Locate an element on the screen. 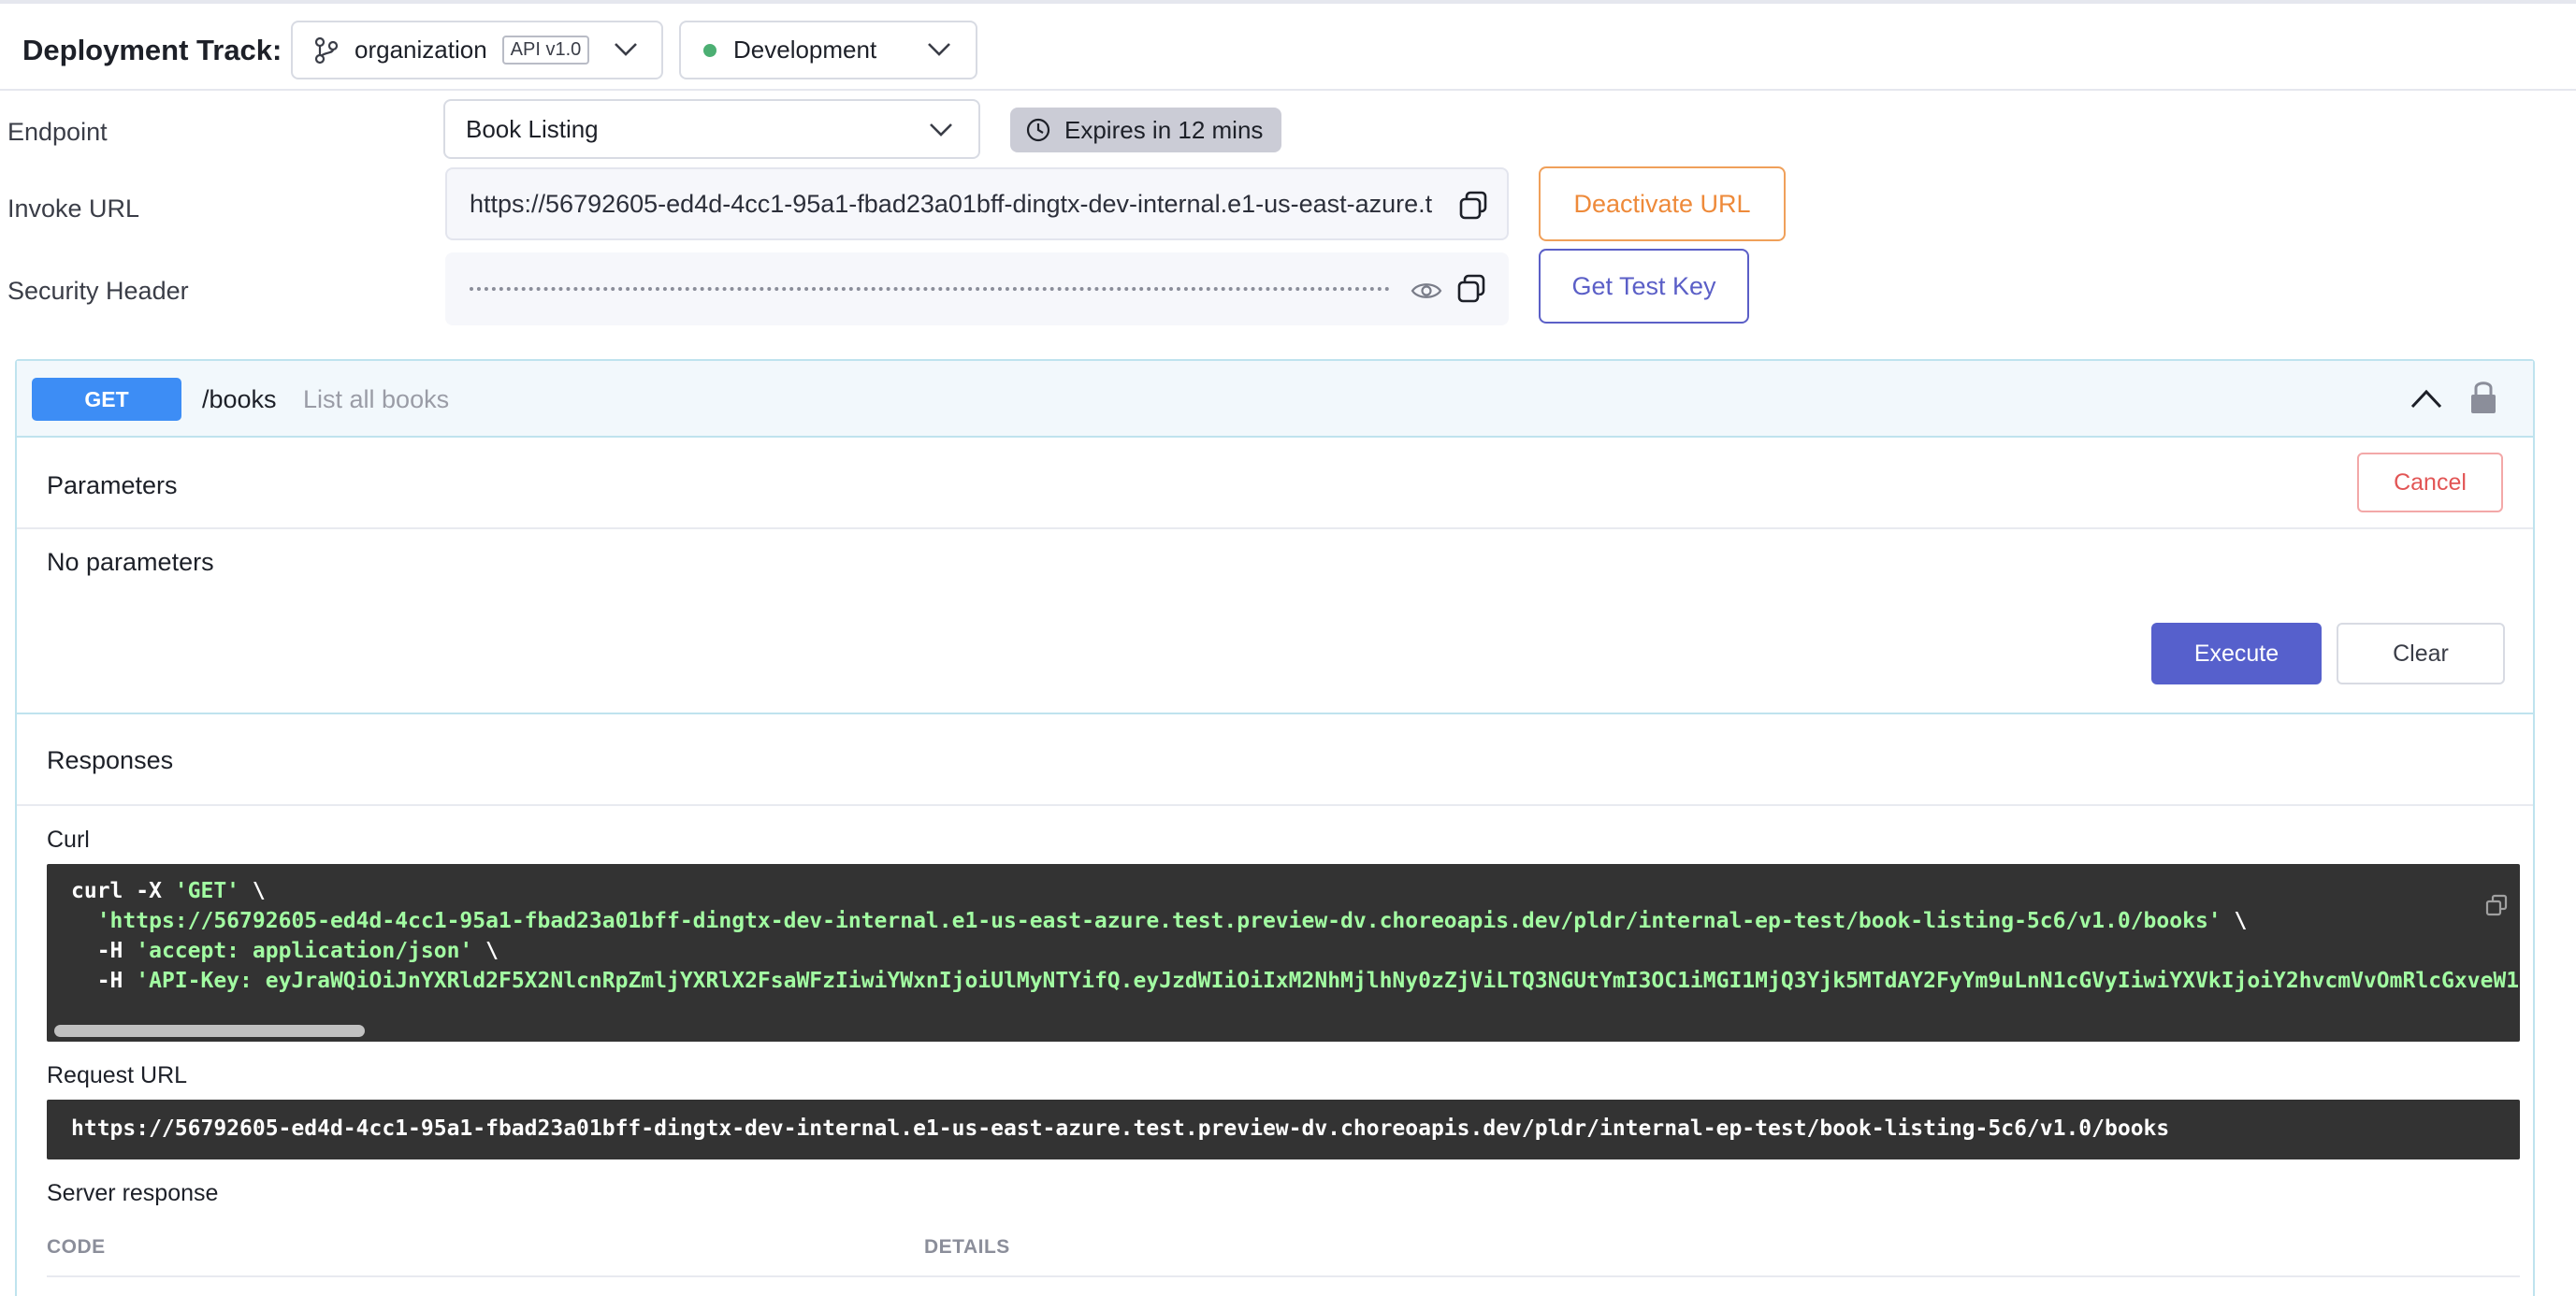 This screenshot has width=2576, height=1296. organization-dropdown: organization API v1.0 is located at coordinates (477, 50).